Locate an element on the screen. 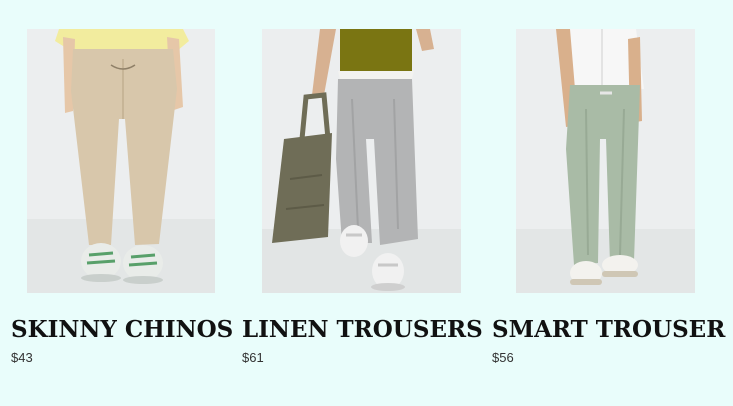 The image size is (733, 406). product-price: $61 is located at coordinates (253, 357).